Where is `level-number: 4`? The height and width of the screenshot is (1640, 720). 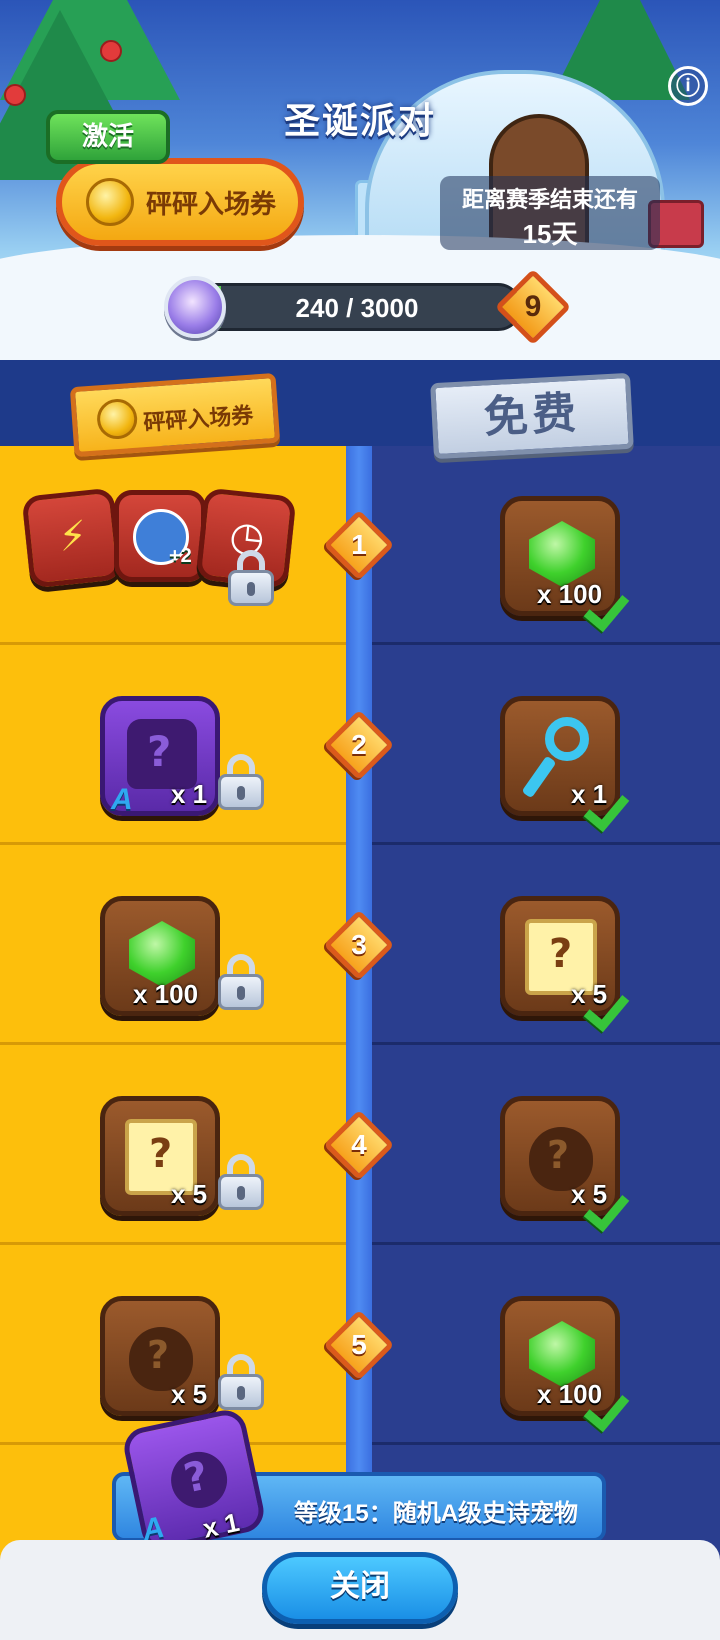
level-number: 4 is located at coordinates (359, 1144).